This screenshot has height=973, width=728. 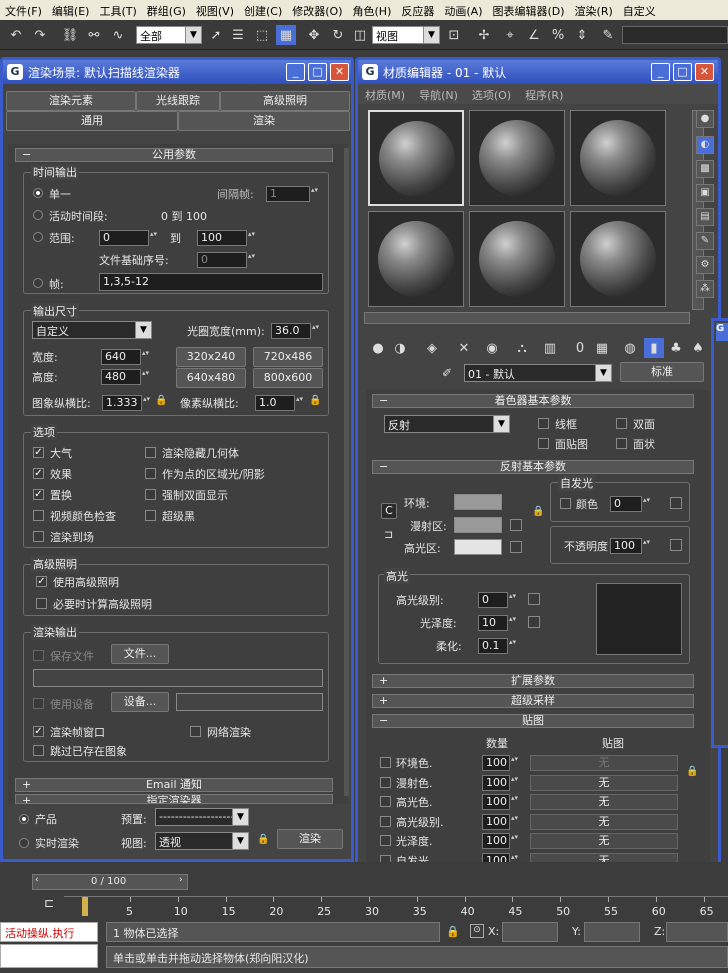 I want to click on tab-render-elements: 渲染元素, so click(x=71, y=101).